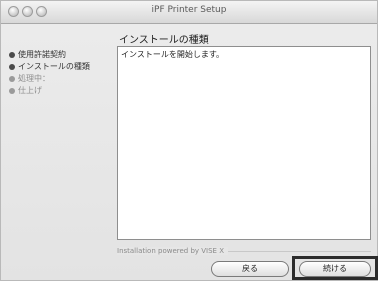 The image size is (378, 281). Describe the element at coordinates (164, 40) in the screenshot. I see `page-heading: インストールの種類` at that location.